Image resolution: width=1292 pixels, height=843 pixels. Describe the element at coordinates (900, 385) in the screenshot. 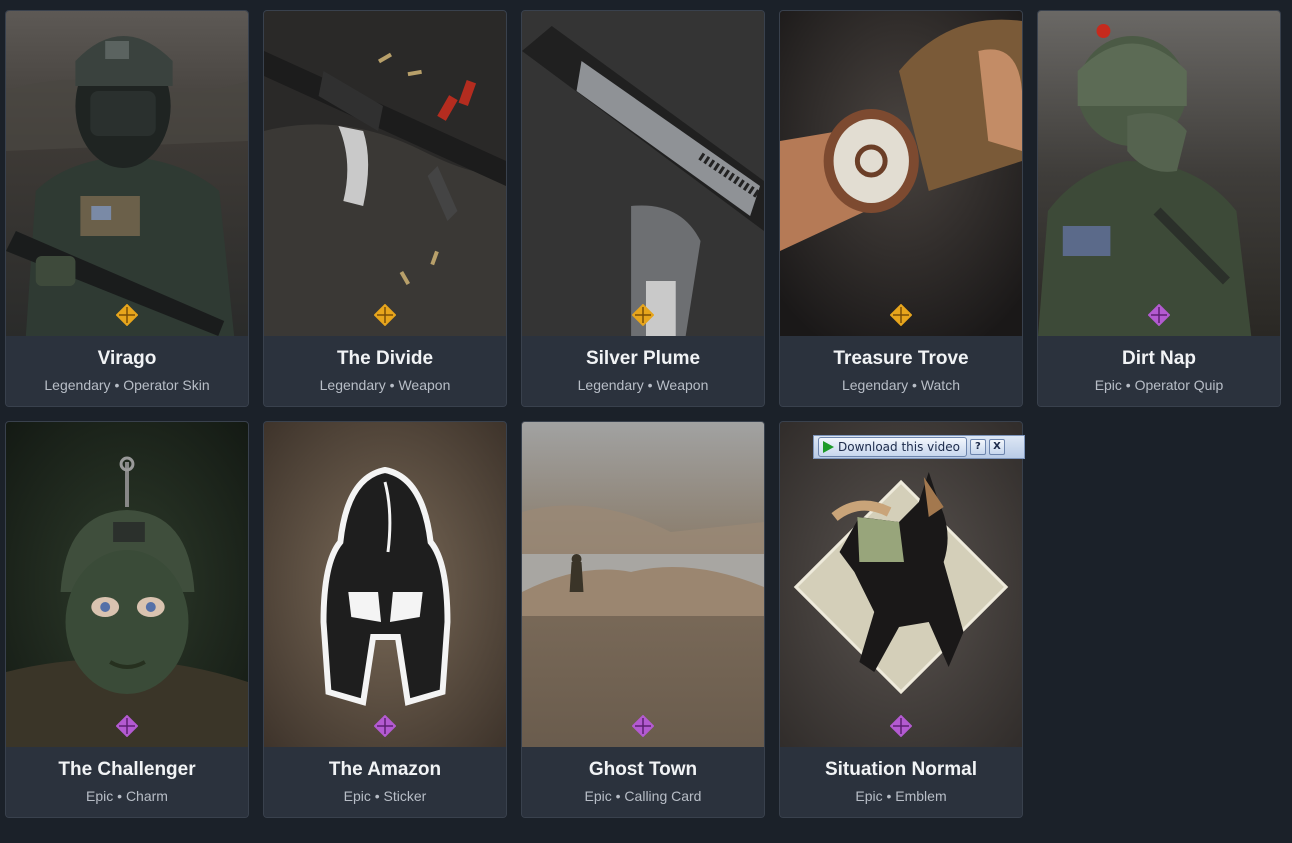

I see `item-subtitle: Legendary • Watch` at that location.